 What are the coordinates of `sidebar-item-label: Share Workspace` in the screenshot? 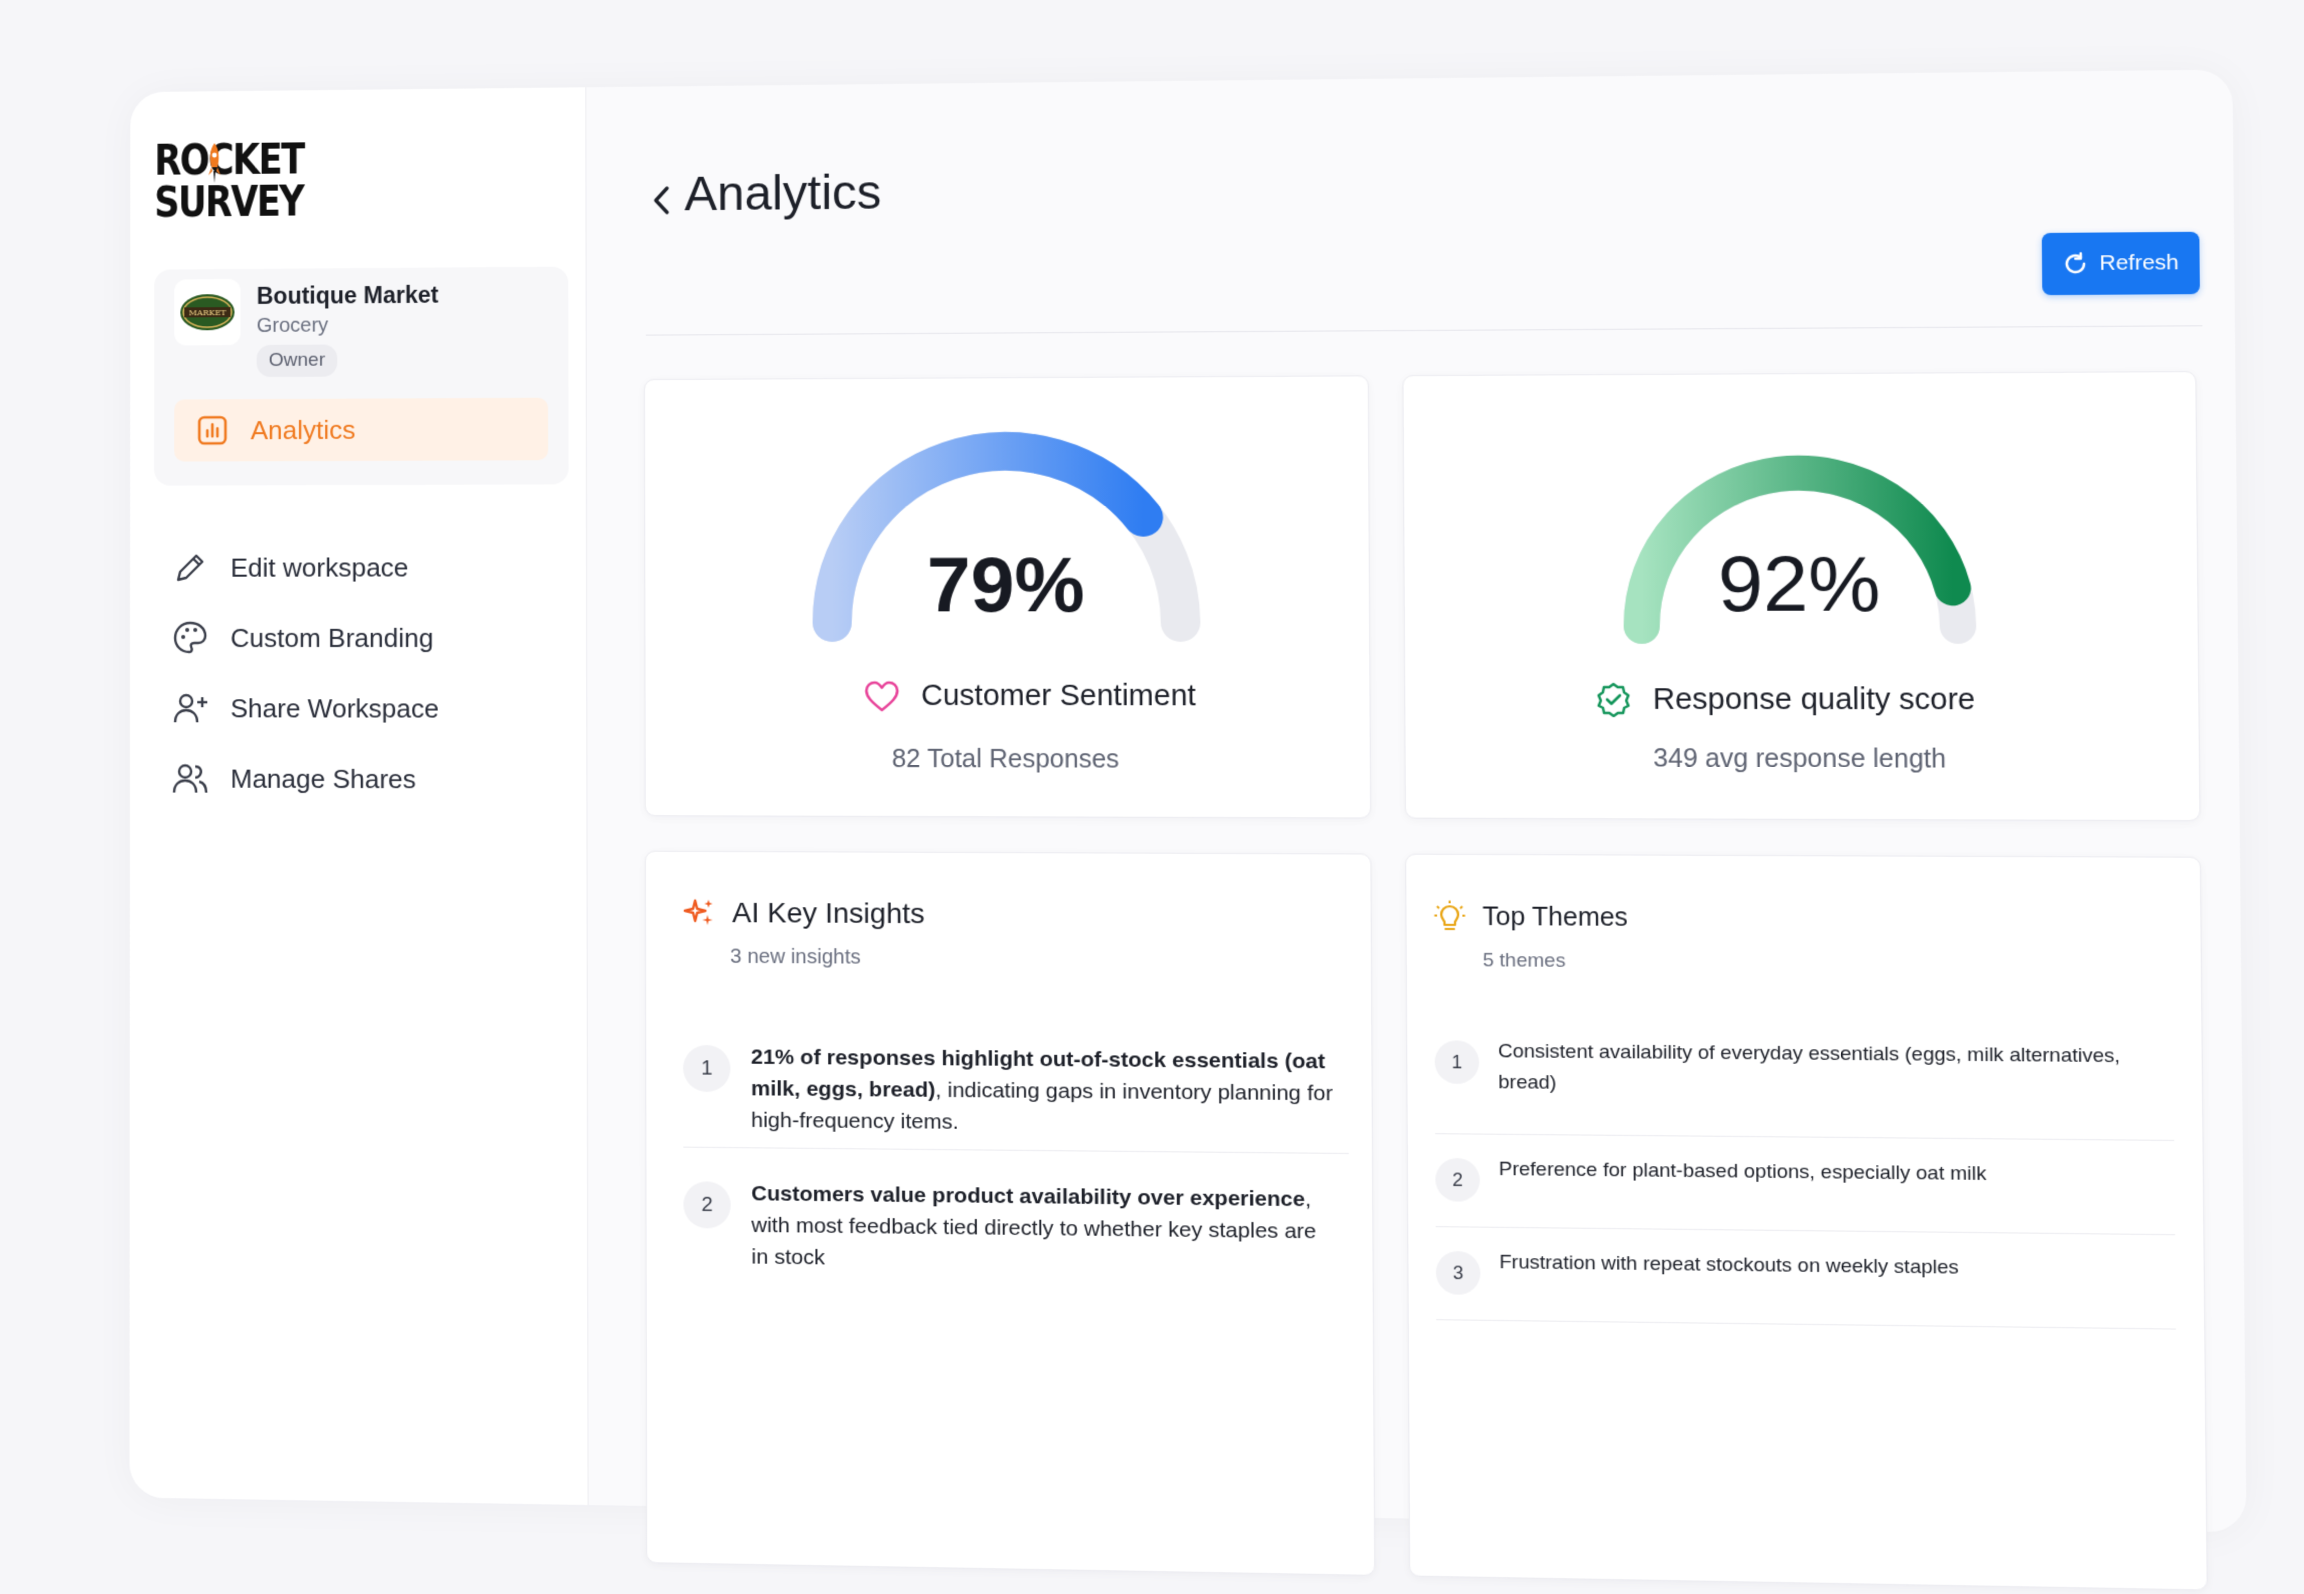 It's located at (334, 708).